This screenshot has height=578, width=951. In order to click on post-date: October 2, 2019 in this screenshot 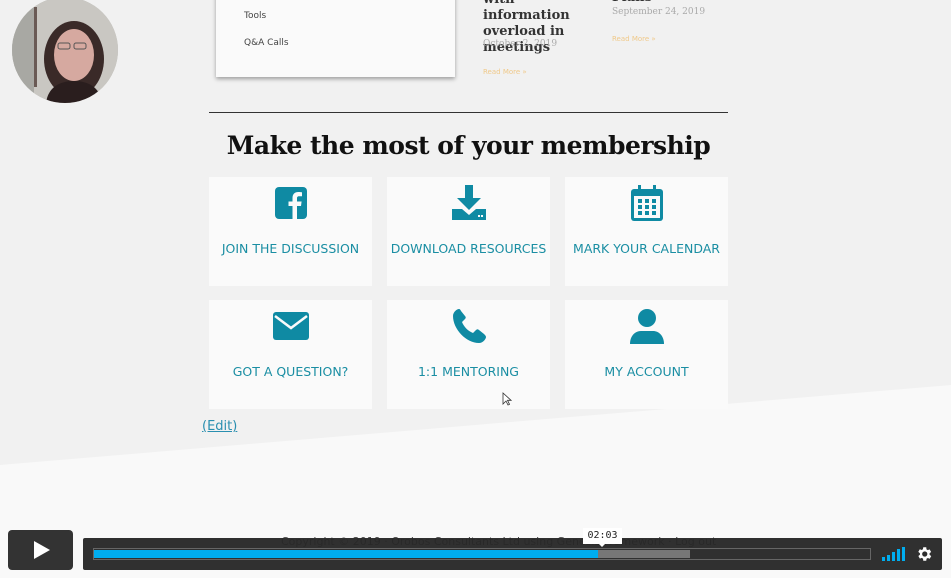, I will do `click(520, 44)`.